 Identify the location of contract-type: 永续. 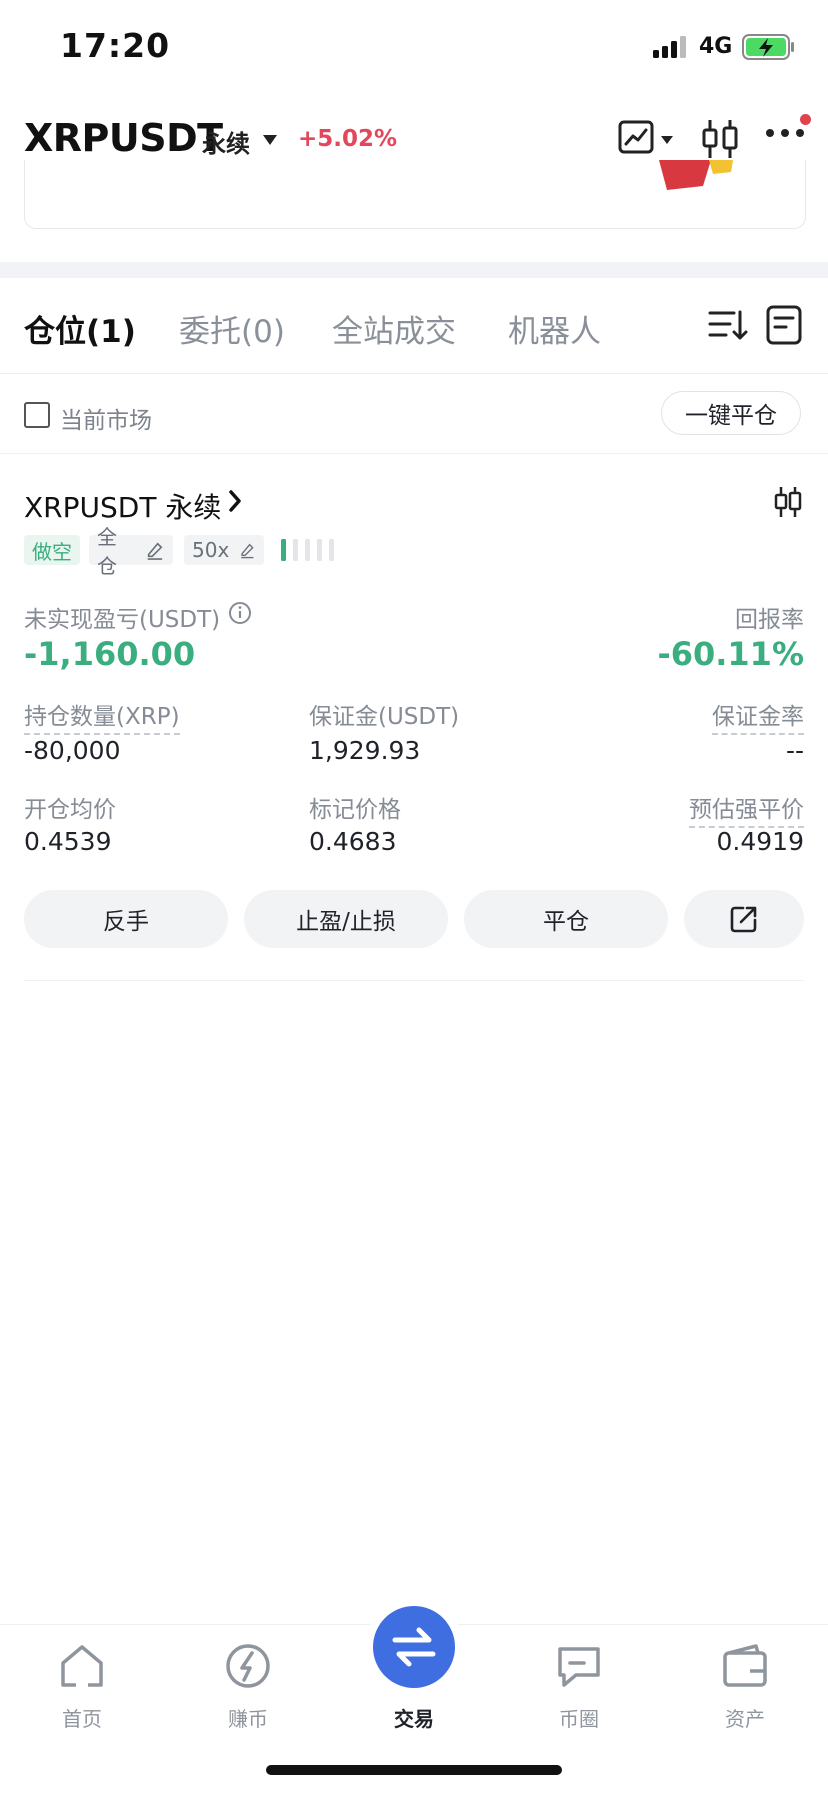
(226, 141).